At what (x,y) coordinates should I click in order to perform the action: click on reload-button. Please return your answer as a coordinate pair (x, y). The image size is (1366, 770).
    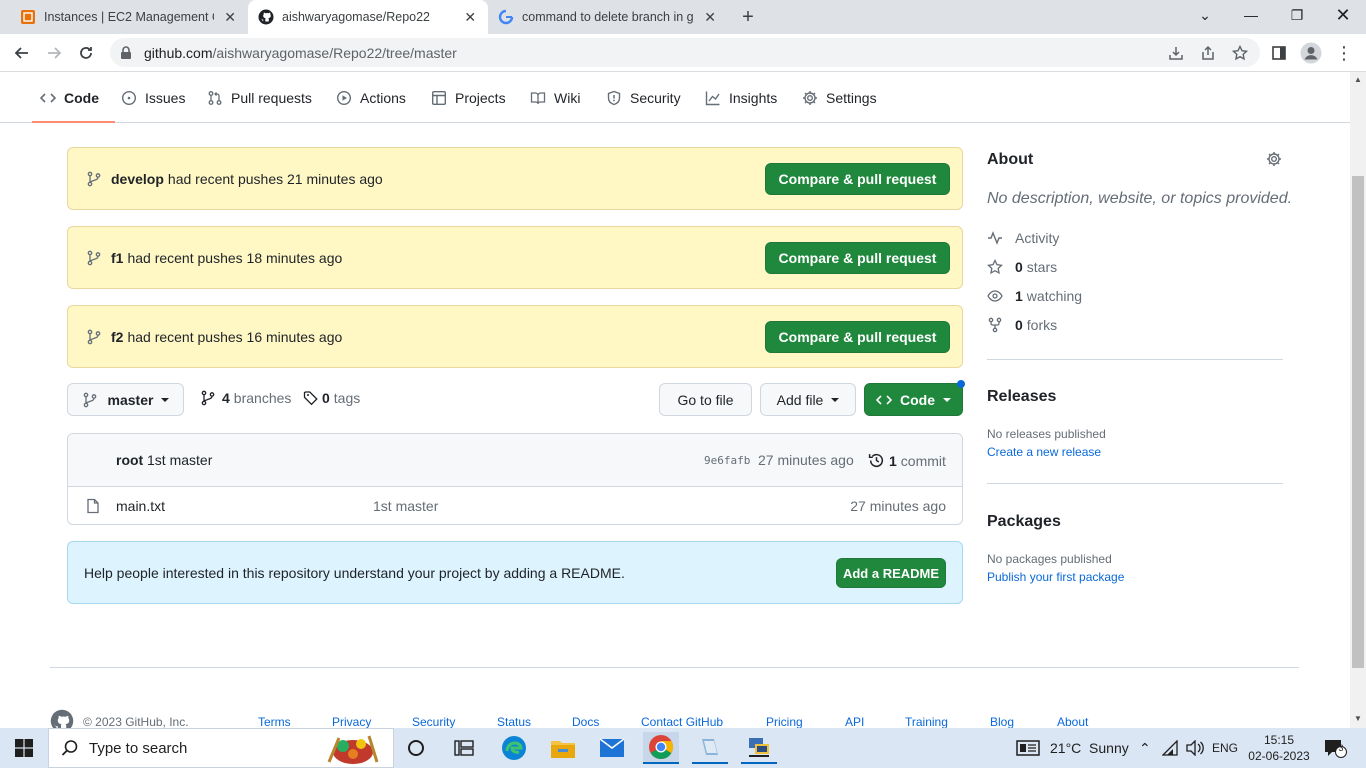
    Looking at the image, I should click on (86, 53).